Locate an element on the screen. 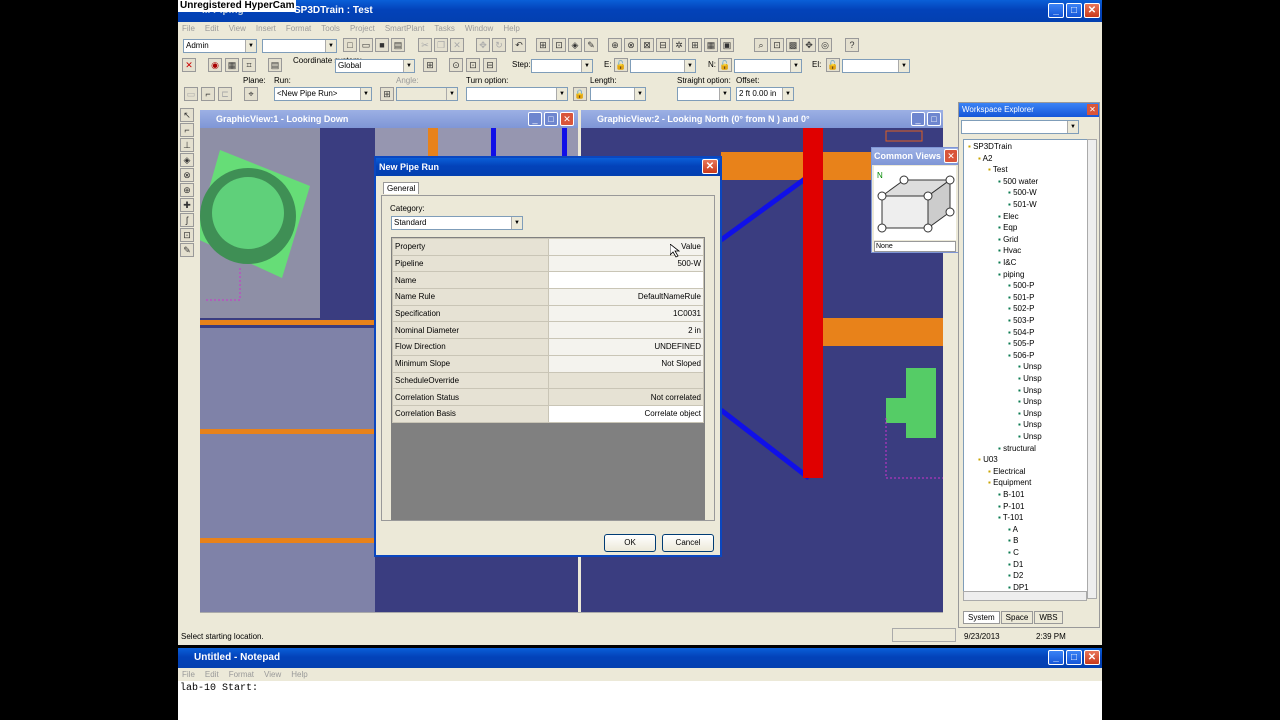  workspace-filter-select: ▼ is located at coordinates (1020, 127).